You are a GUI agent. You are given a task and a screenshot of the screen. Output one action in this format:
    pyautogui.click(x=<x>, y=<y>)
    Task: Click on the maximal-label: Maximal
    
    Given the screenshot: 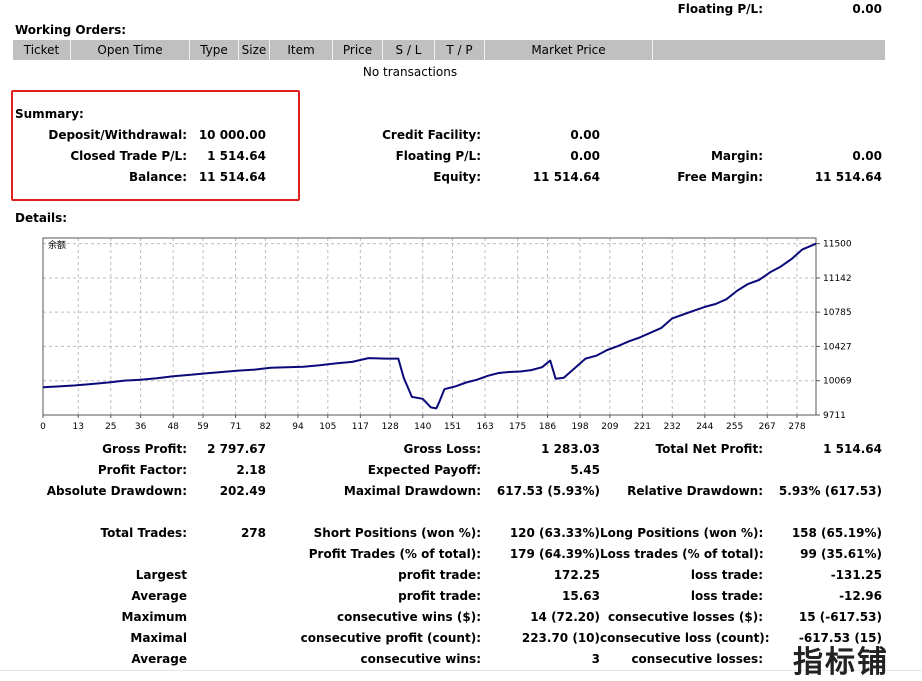 What is the action you would take?
    pyautogui.click(x=158, y=638)
    